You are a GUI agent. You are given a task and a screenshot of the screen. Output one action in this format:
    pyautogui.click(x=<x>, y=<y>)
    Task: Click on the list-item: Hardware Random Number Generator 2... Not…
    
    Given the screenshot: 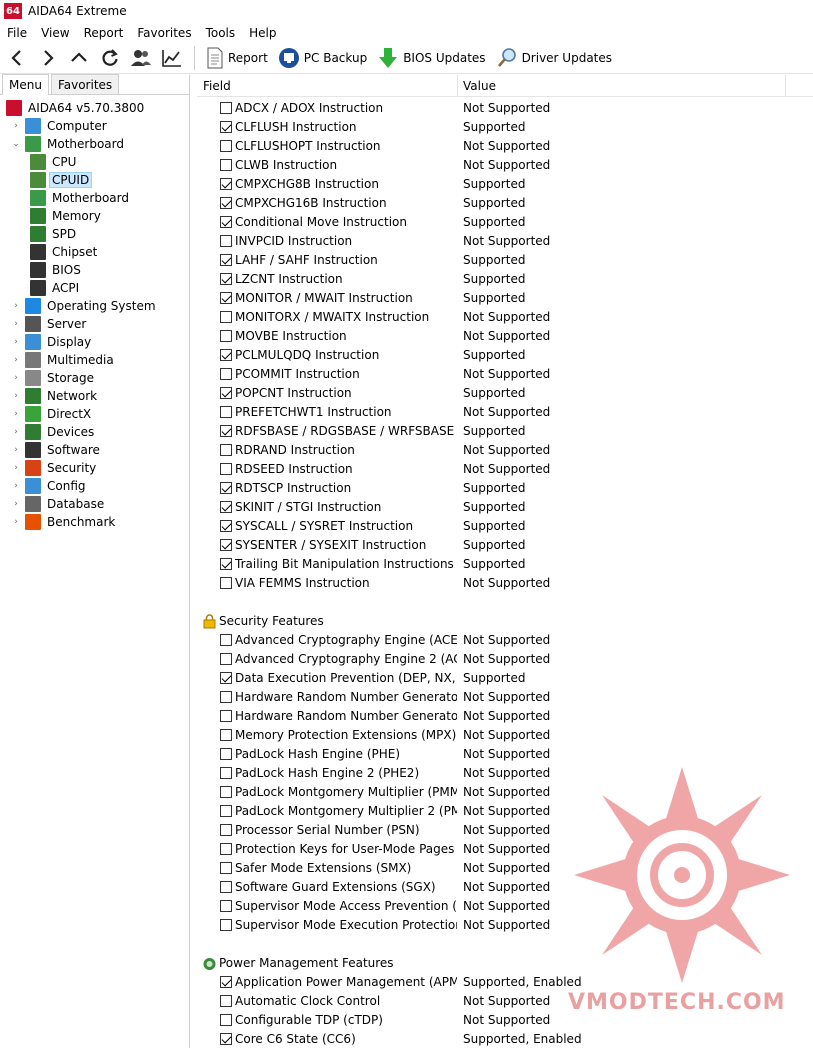 What is the action you would take?
    pyautogui.click(x=505, y=716)
    